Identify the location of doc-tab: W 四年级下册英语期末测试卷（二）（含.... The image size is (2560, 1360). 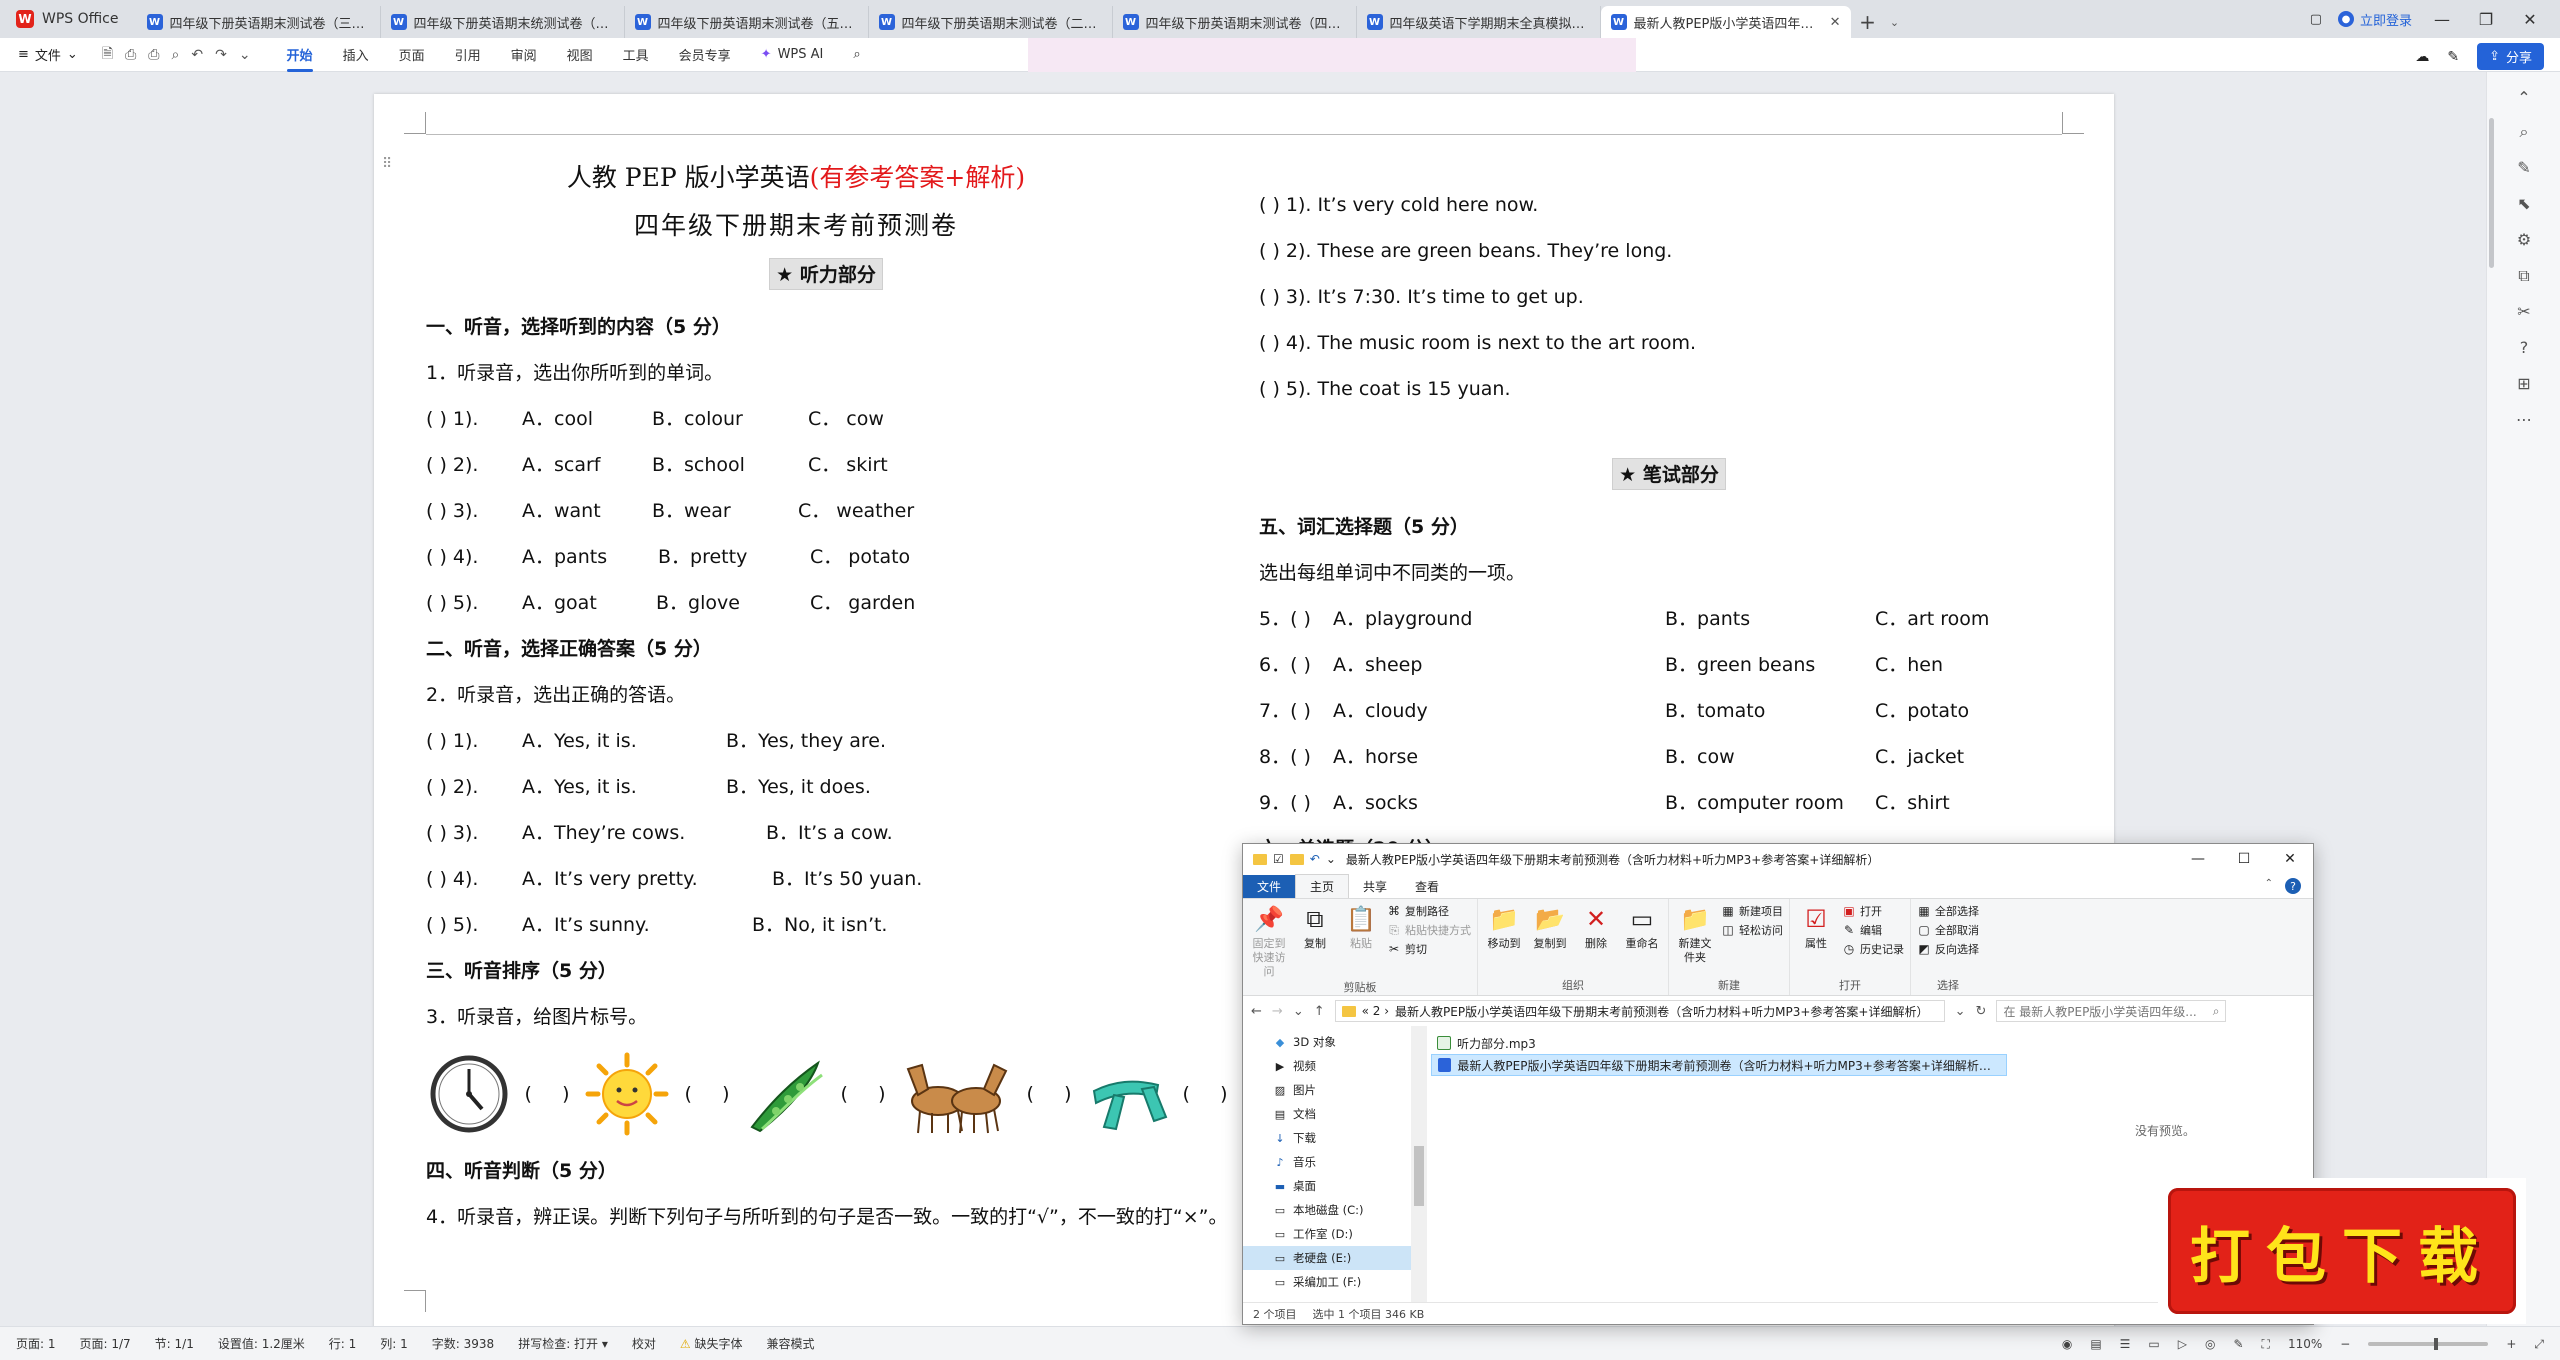
(991, 22).